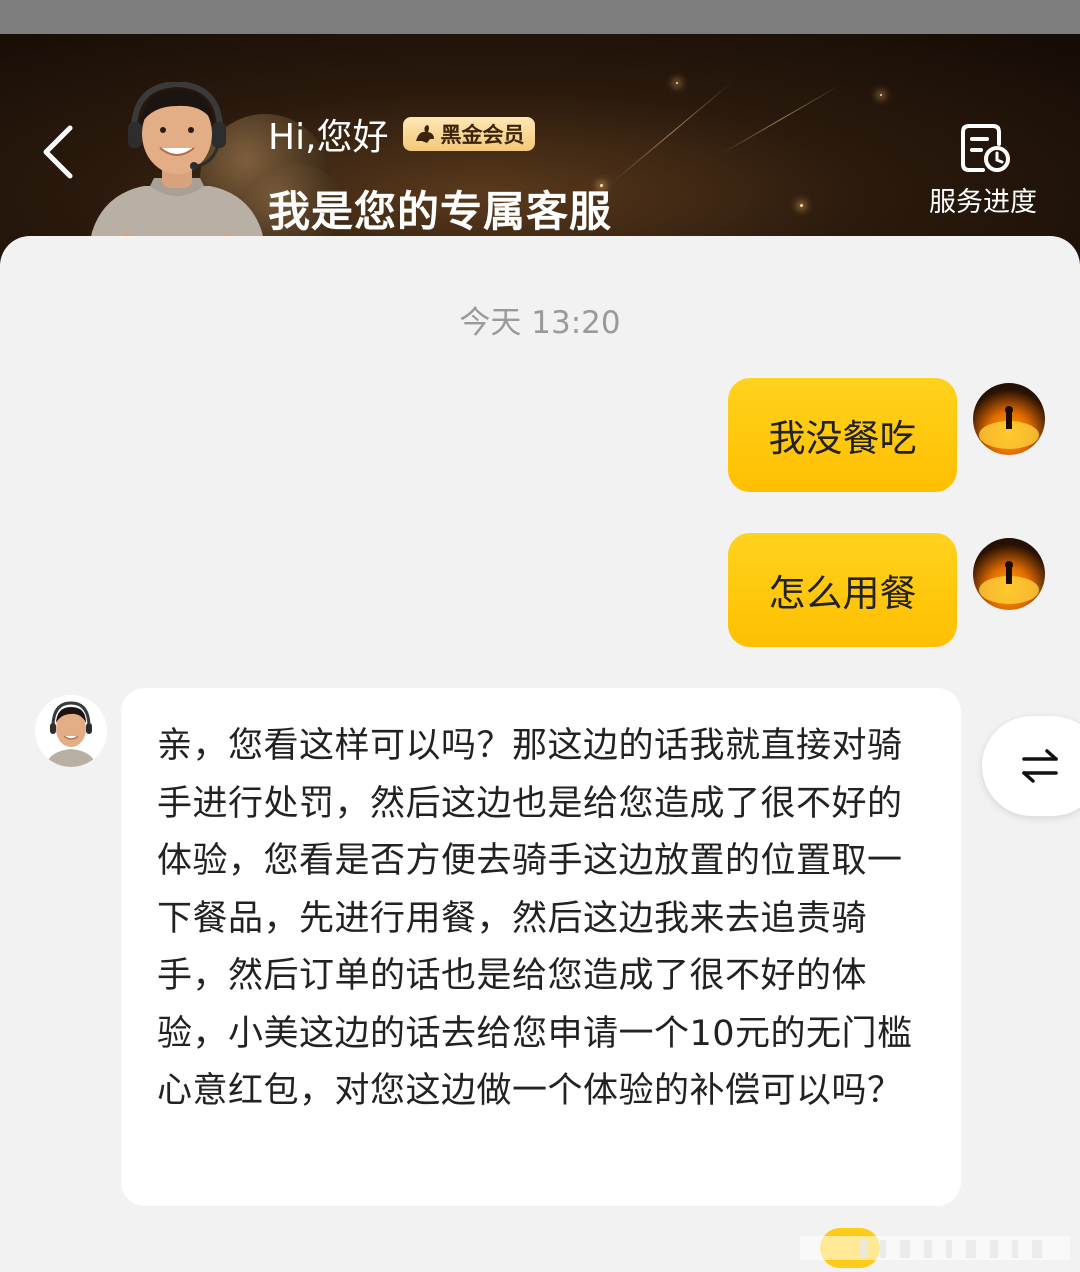 This screenshot has width=1080, height=1272. Describe the element at coordinates (440, 211) in the screenshot. I see `page-title: 我是您的专属客服` at that location.